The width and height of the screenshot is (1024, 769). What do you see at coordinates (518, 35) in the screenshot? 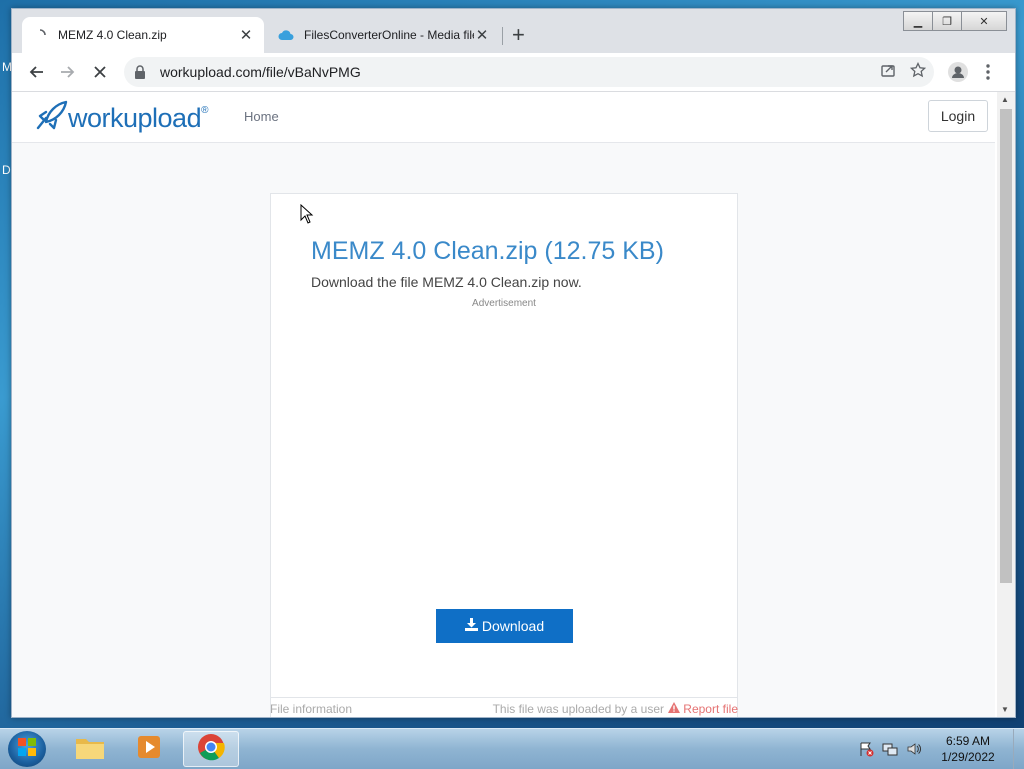
I see `new-tab-icon: +` at bounding box center [518, 35].